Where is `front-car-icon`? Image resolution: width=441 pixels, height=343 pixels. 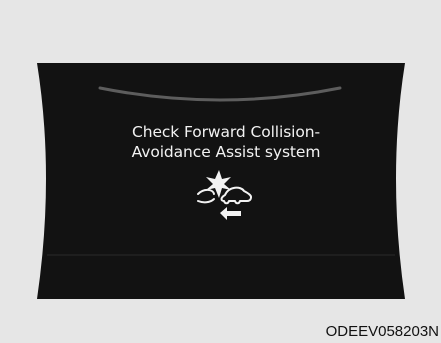 front-car-icon is located at coordinates (236, 195).